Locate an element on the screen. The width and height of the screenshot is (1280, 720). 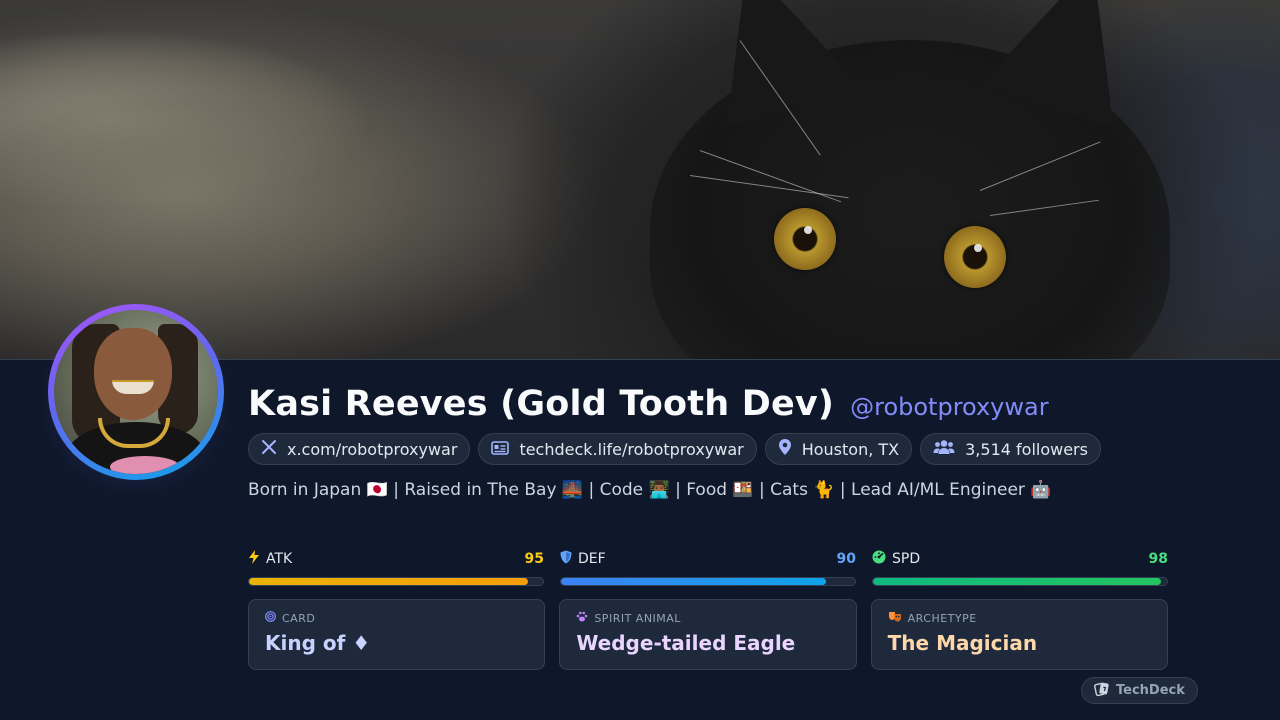
card-spirit-label: SPIRIT ANIMAL is located at coordinates (637, 618).